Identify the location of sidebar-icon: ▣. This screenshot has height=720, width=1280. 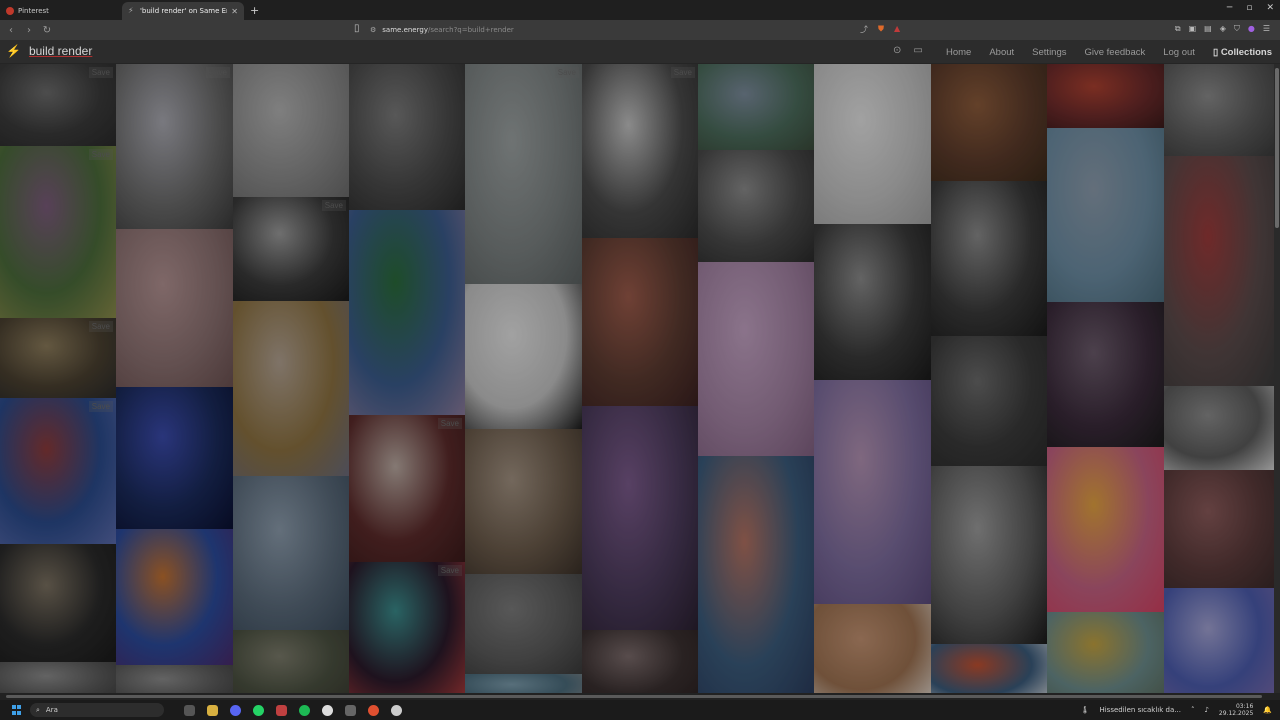
(1193, 29).